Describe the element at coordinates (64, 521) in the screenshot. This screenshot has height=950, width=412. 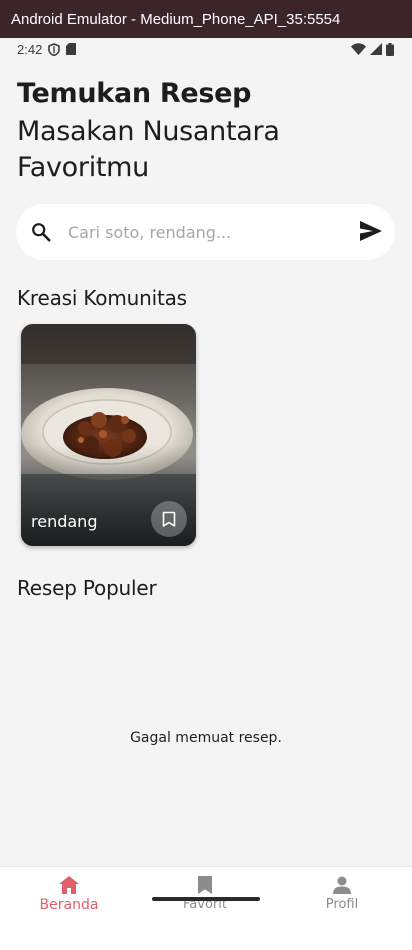
I see `card-label: rendang` at that location.